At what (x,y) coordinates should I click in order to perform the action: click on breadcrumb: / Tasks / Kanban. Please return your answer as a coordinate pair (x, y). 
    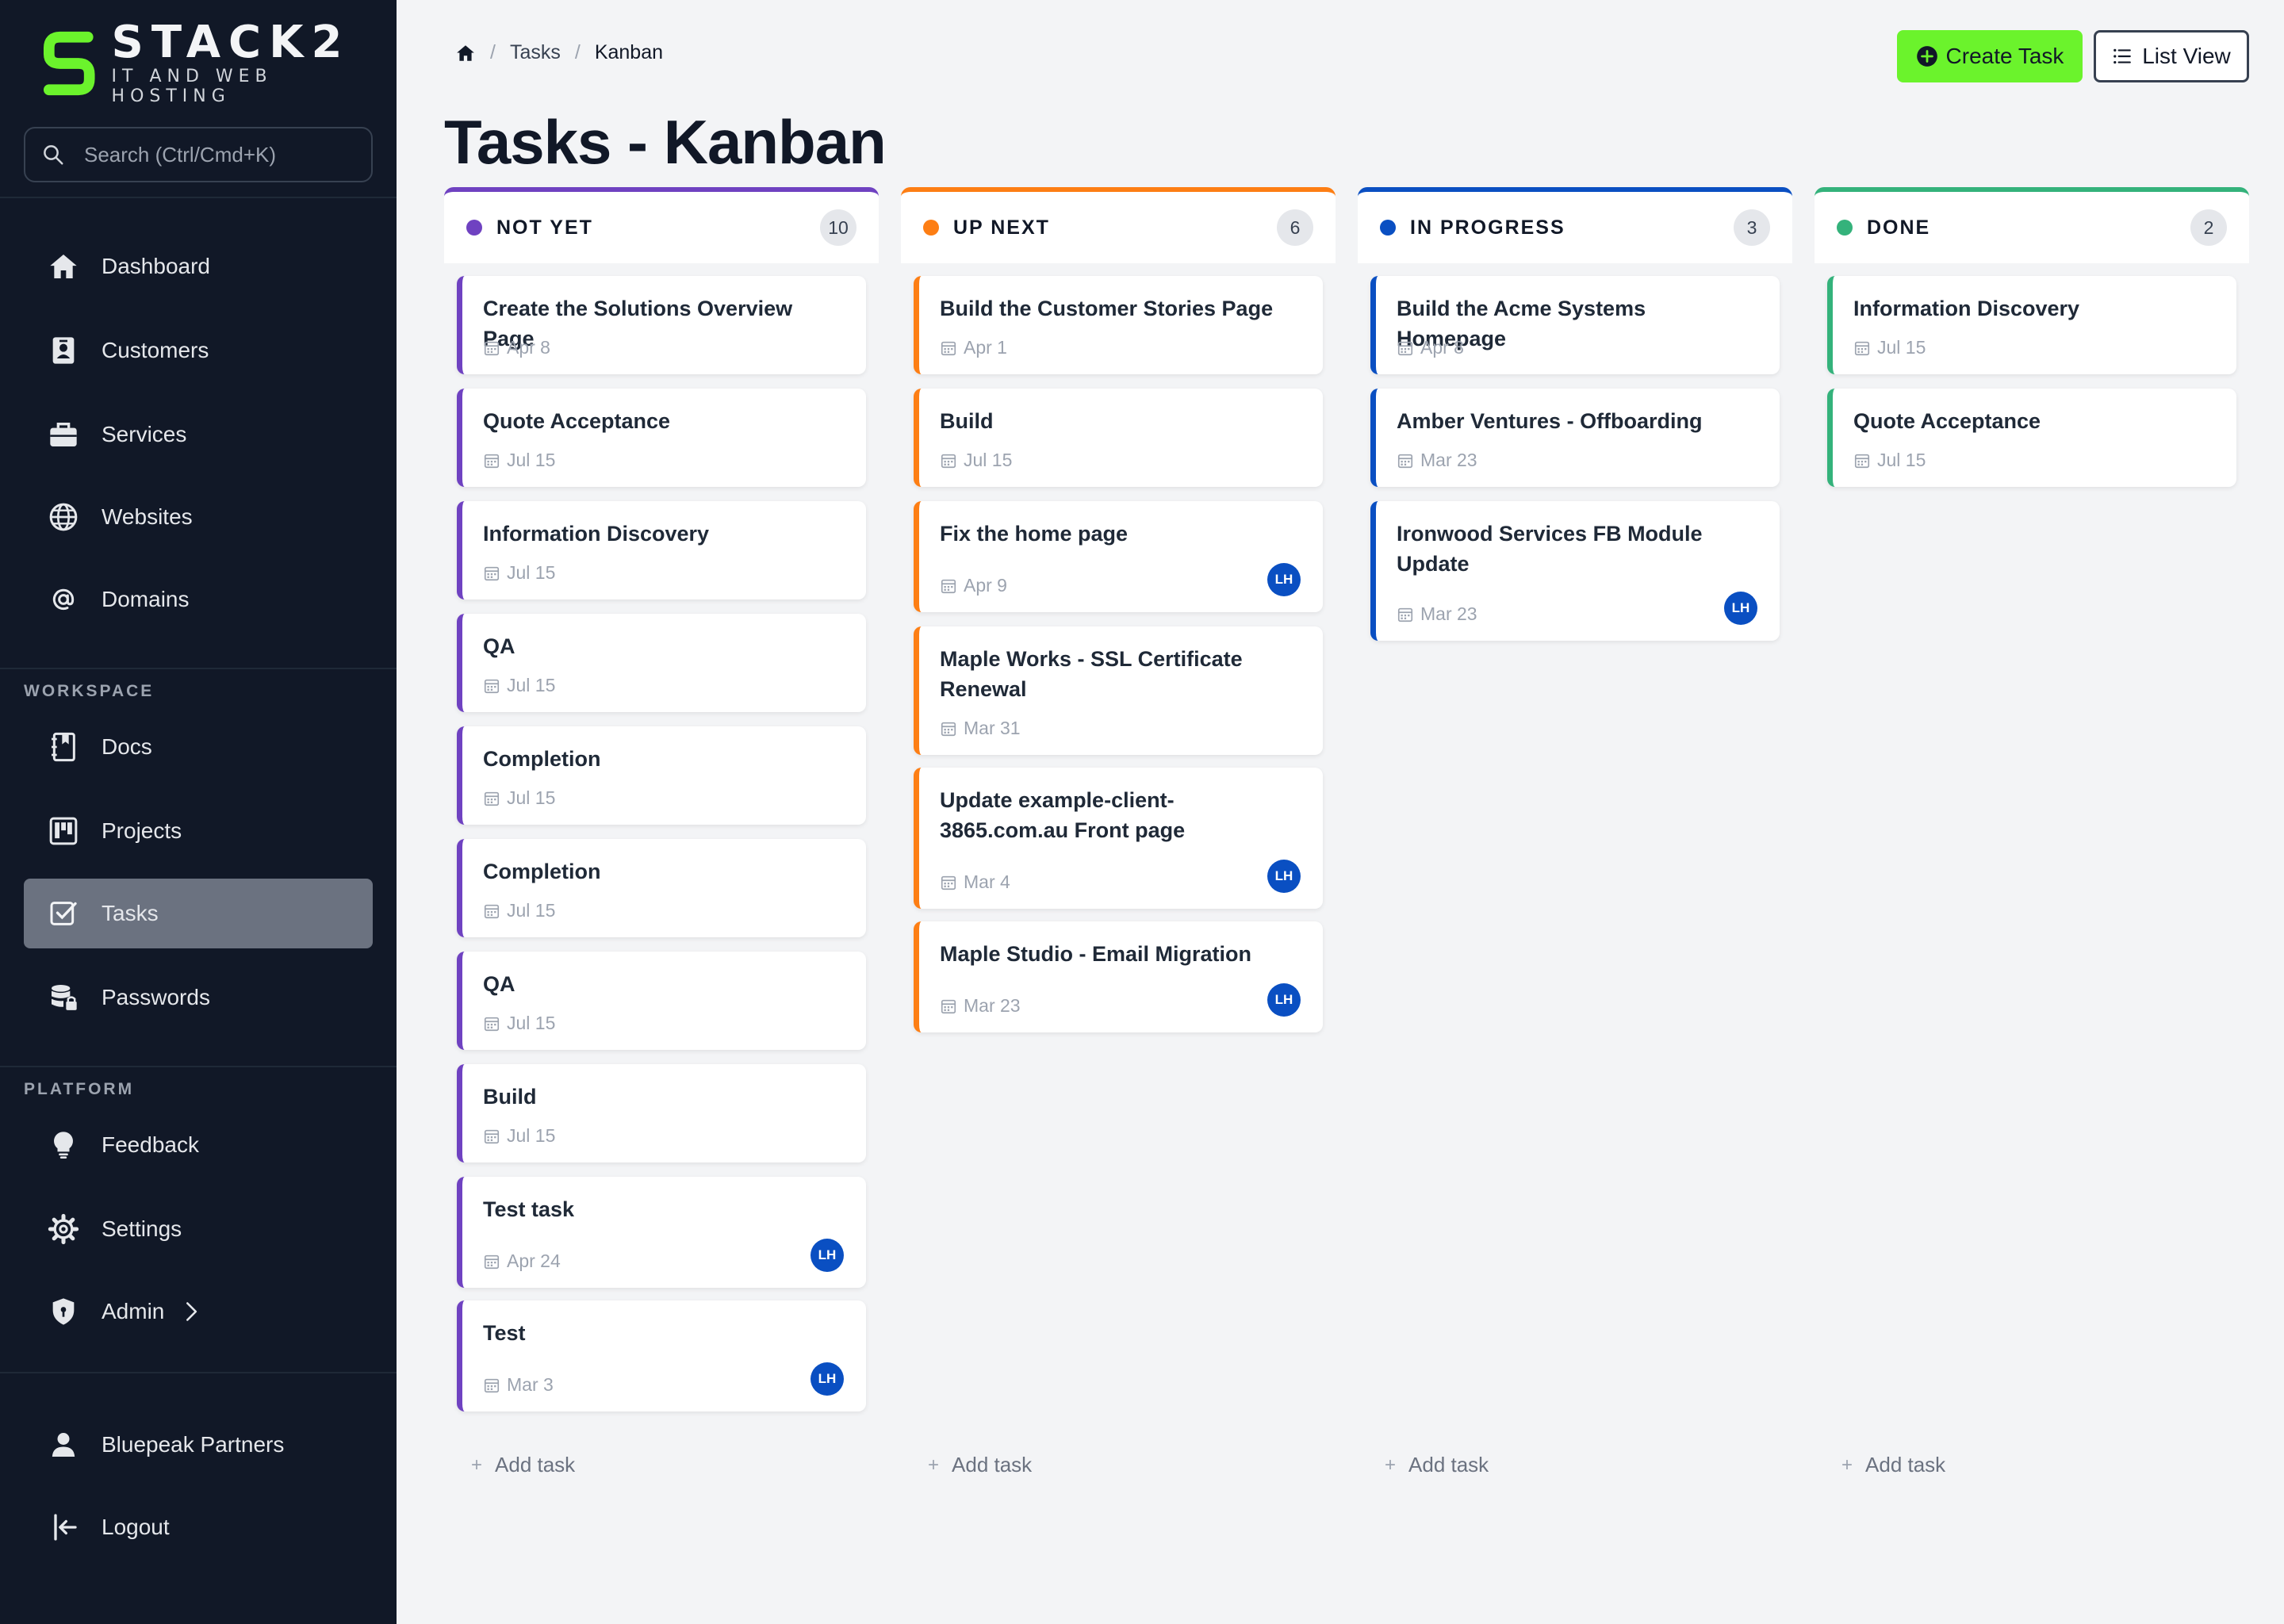
    Looking at the image, I should click on (559, 52).